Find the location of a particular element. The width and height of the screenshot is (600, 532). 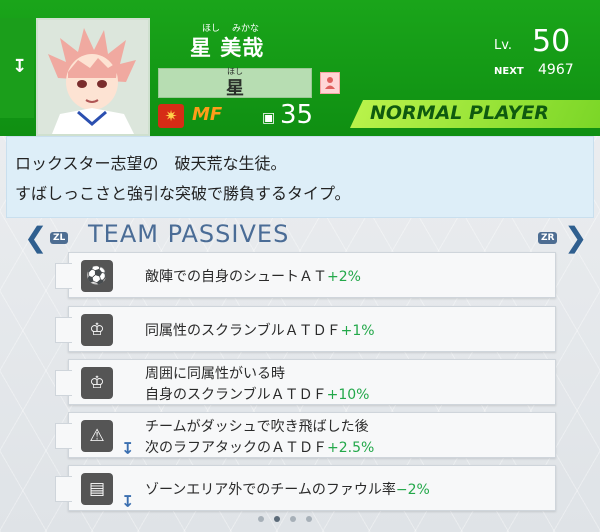

character-portrait-icon is located at coordinates (93, 77).